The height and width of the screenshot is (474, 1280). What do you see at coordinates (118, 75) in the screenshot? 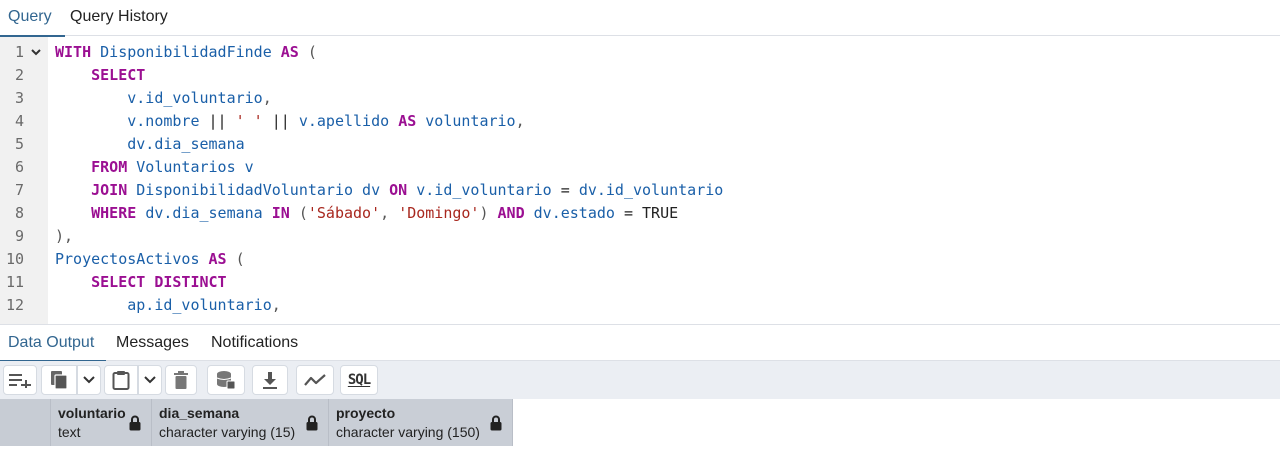
I see `code-token: SELECT` at bounding box center [118, 75].